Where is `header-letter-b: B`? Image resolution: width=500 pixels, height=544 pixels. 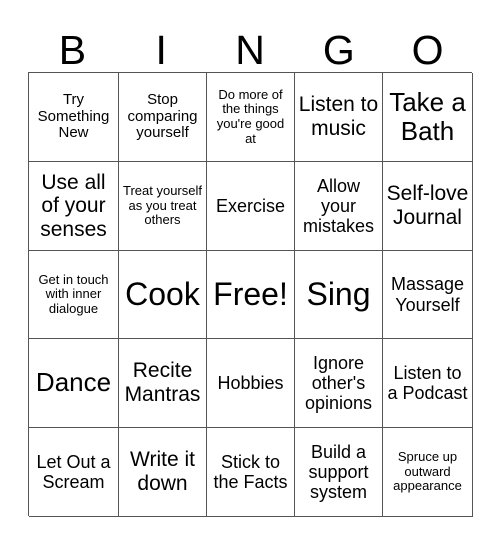 header-letter-b: B is located at coordinates (72, 50).